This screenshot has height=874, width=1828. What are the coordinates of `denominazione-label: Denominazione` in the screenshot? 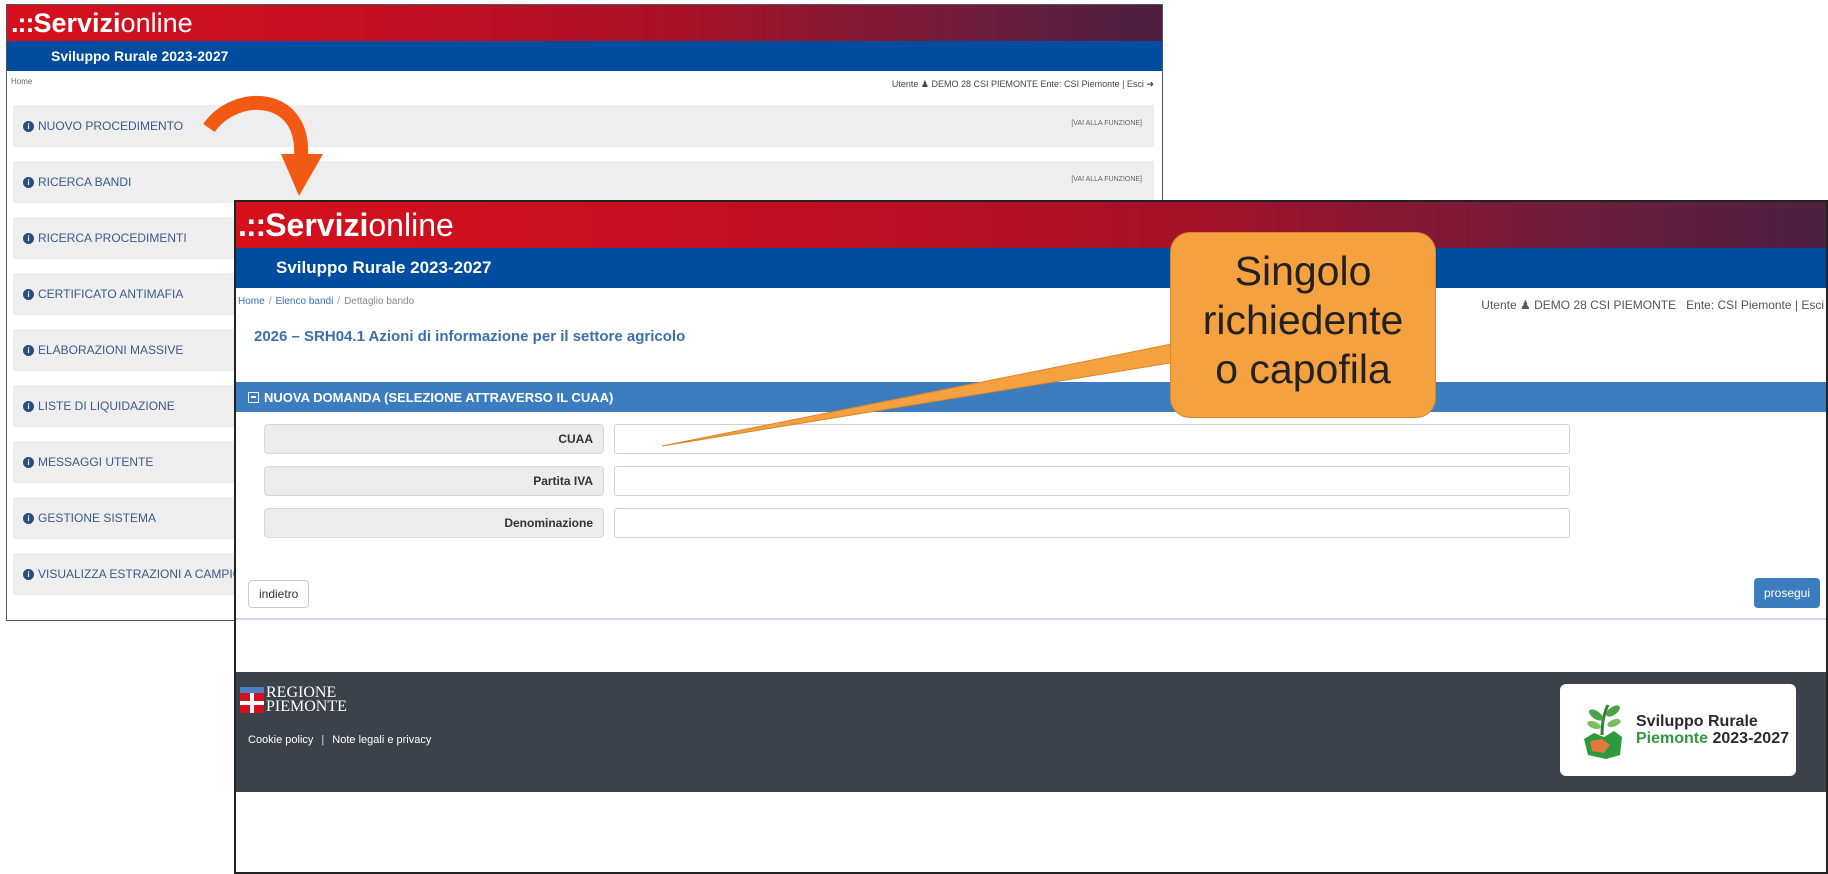 It's located at (434, 523).